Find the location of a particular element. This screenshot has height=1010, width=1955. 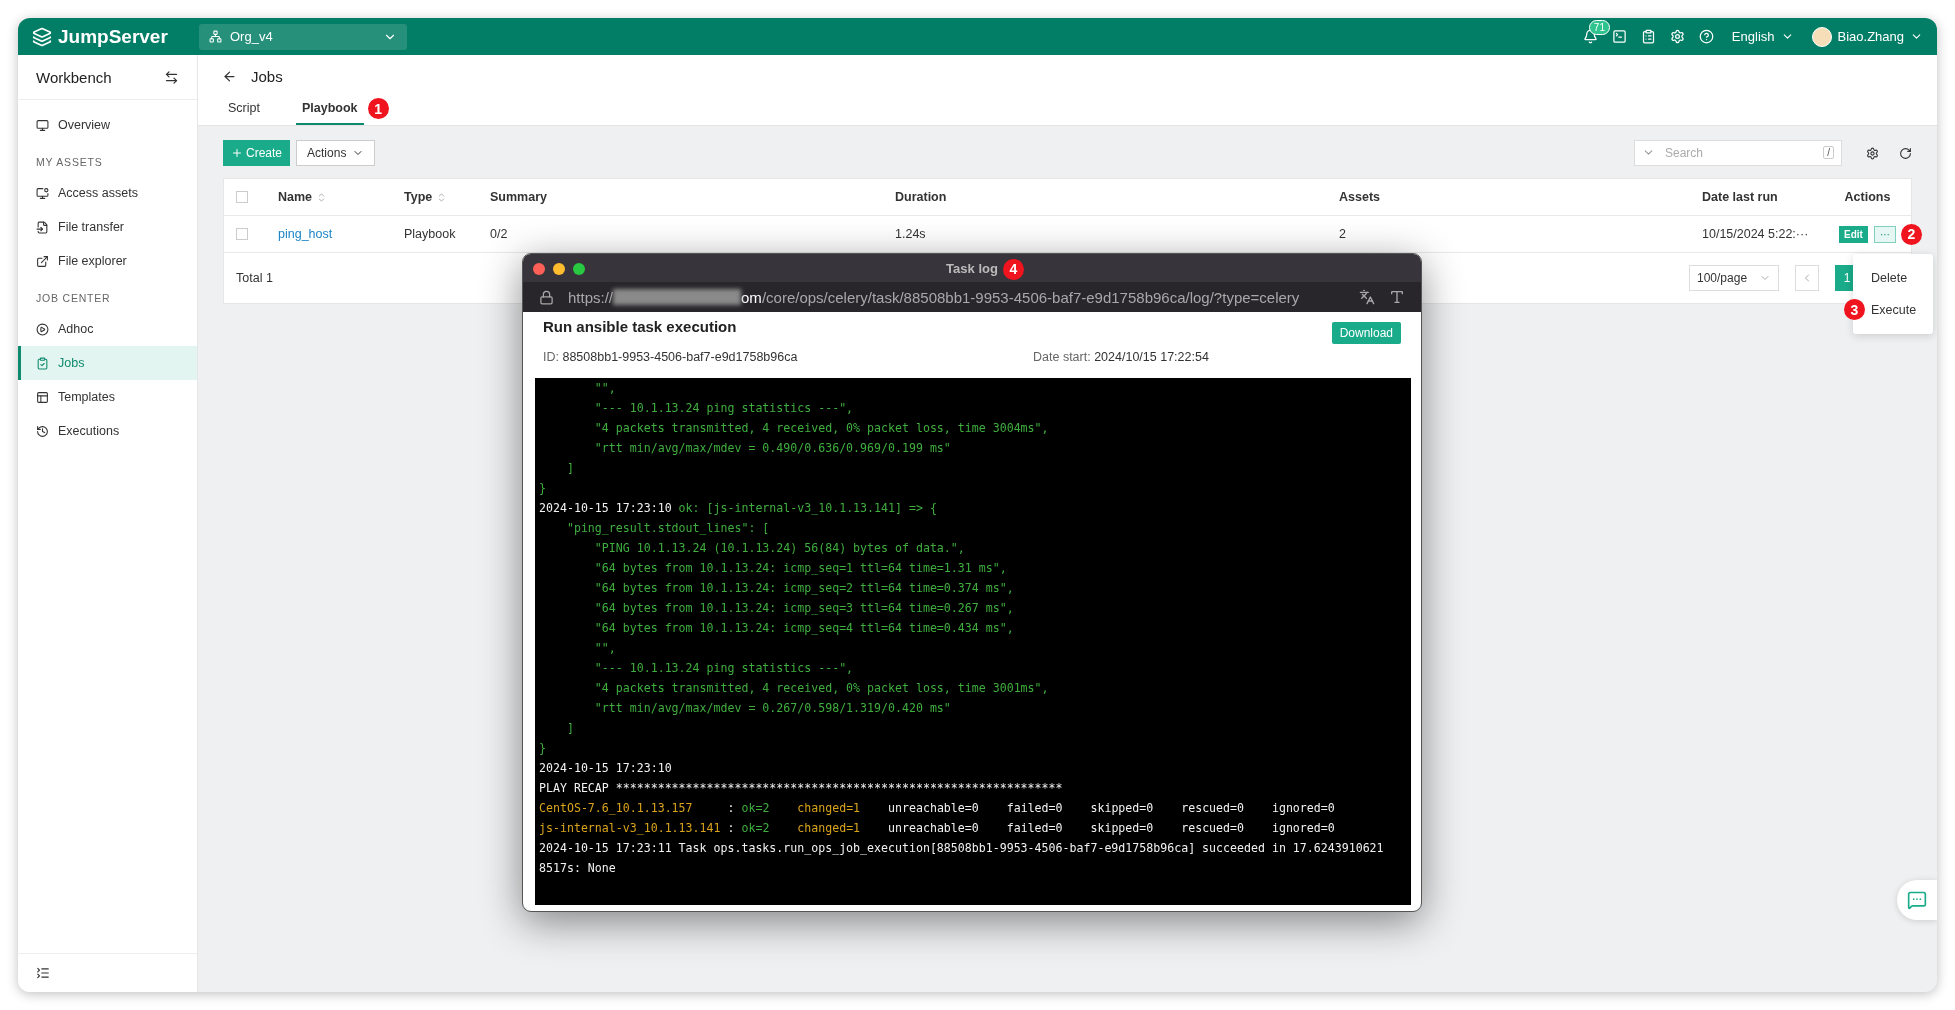

page-size-select: 100/page is located at coordinates (1734, 278).